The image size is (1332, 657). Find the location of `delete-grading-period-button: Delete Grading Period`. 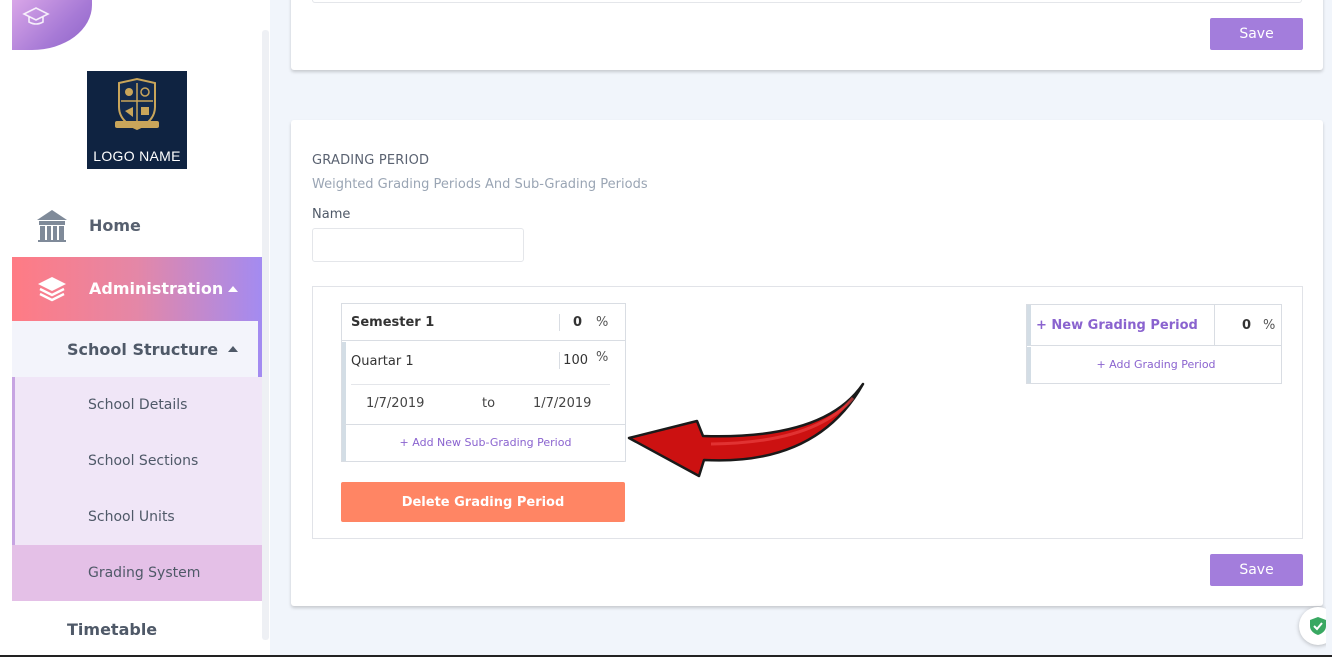

delete-grading-period-button: Delete Grading Period is located at coordinates (483, 502).